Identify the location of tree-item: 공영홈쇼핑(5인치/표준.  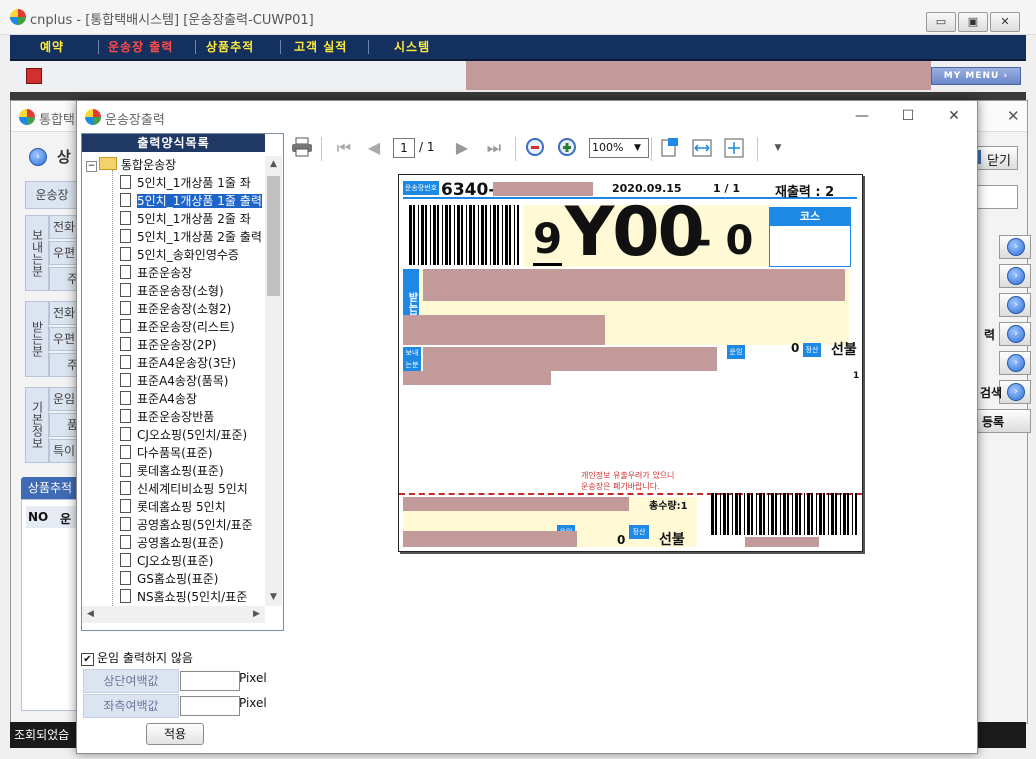
(186, 525).